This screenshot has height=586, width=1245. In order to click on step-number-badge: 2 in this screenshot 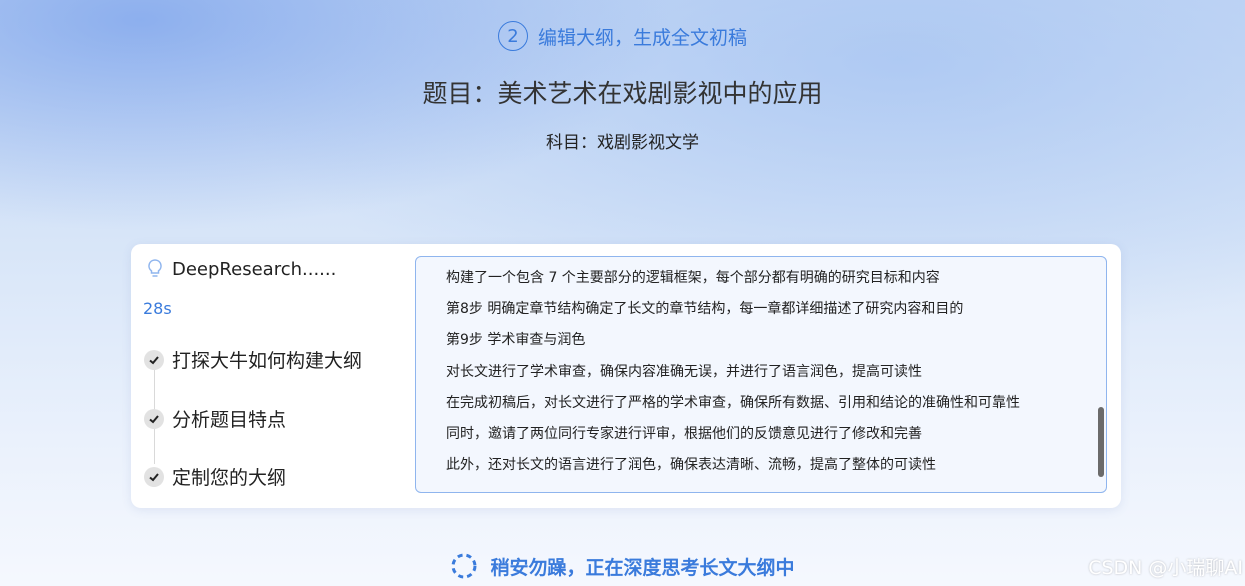, I will do `click(512, 36)`.